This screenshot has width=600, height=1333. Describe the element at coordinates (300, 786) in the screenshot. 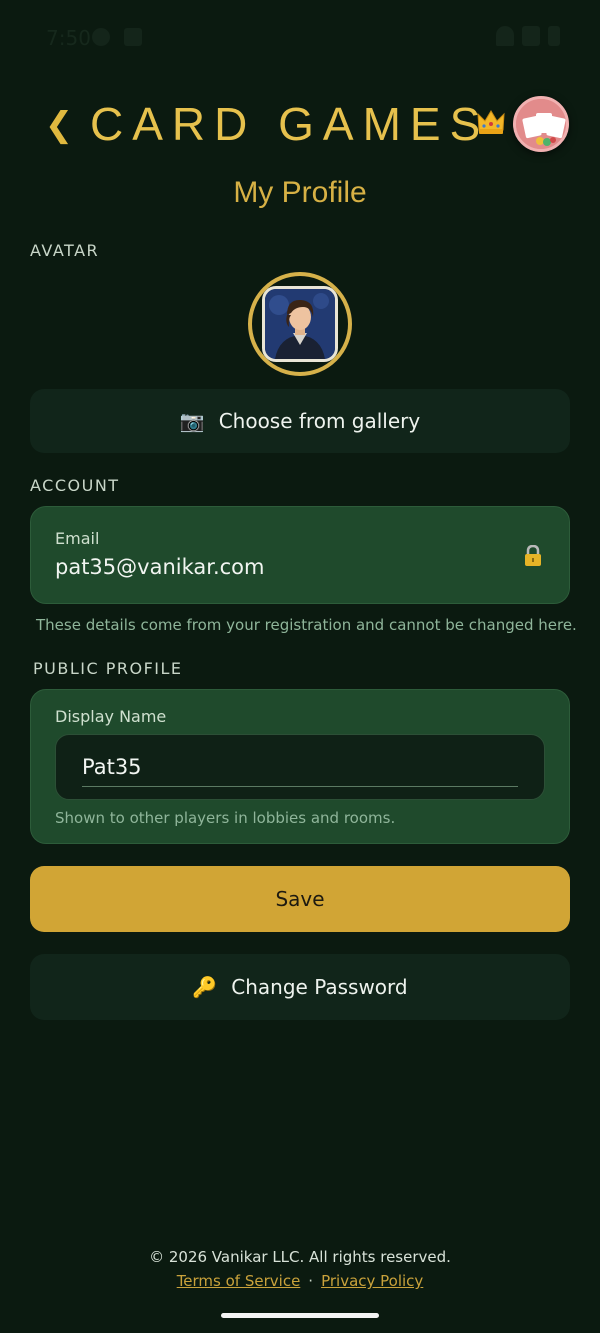

I see `input-underline` at that location.